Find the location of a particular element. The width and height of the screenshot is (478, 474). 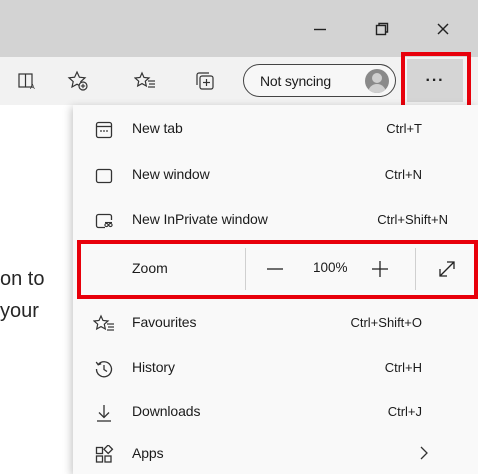

close-icon is located at coordinates (443, 29).